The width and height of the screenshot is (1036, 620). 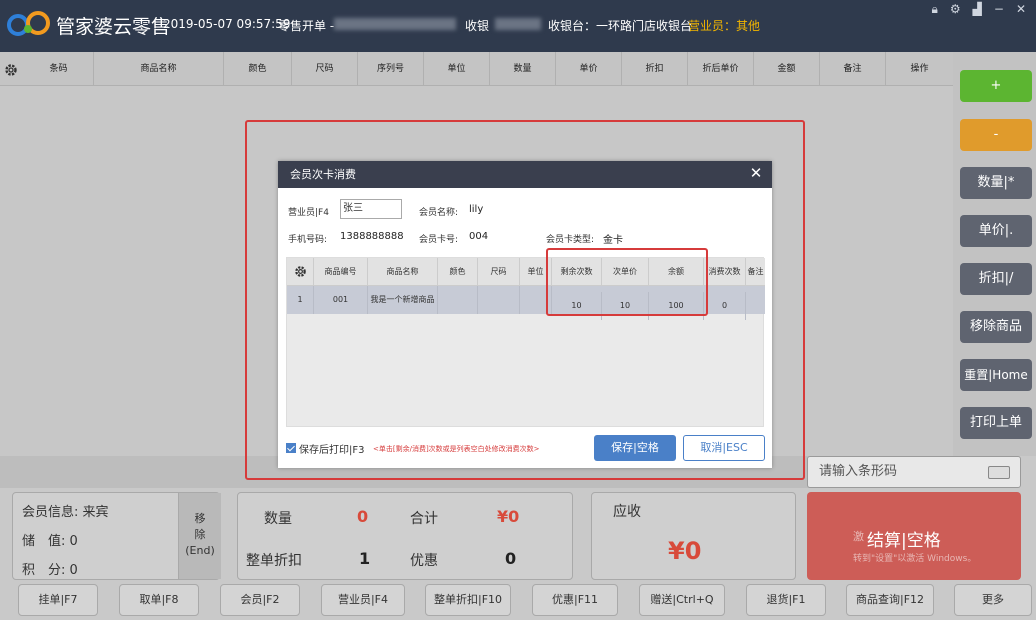 I want to click on th-note: 备注, so click(x=755, y=271).